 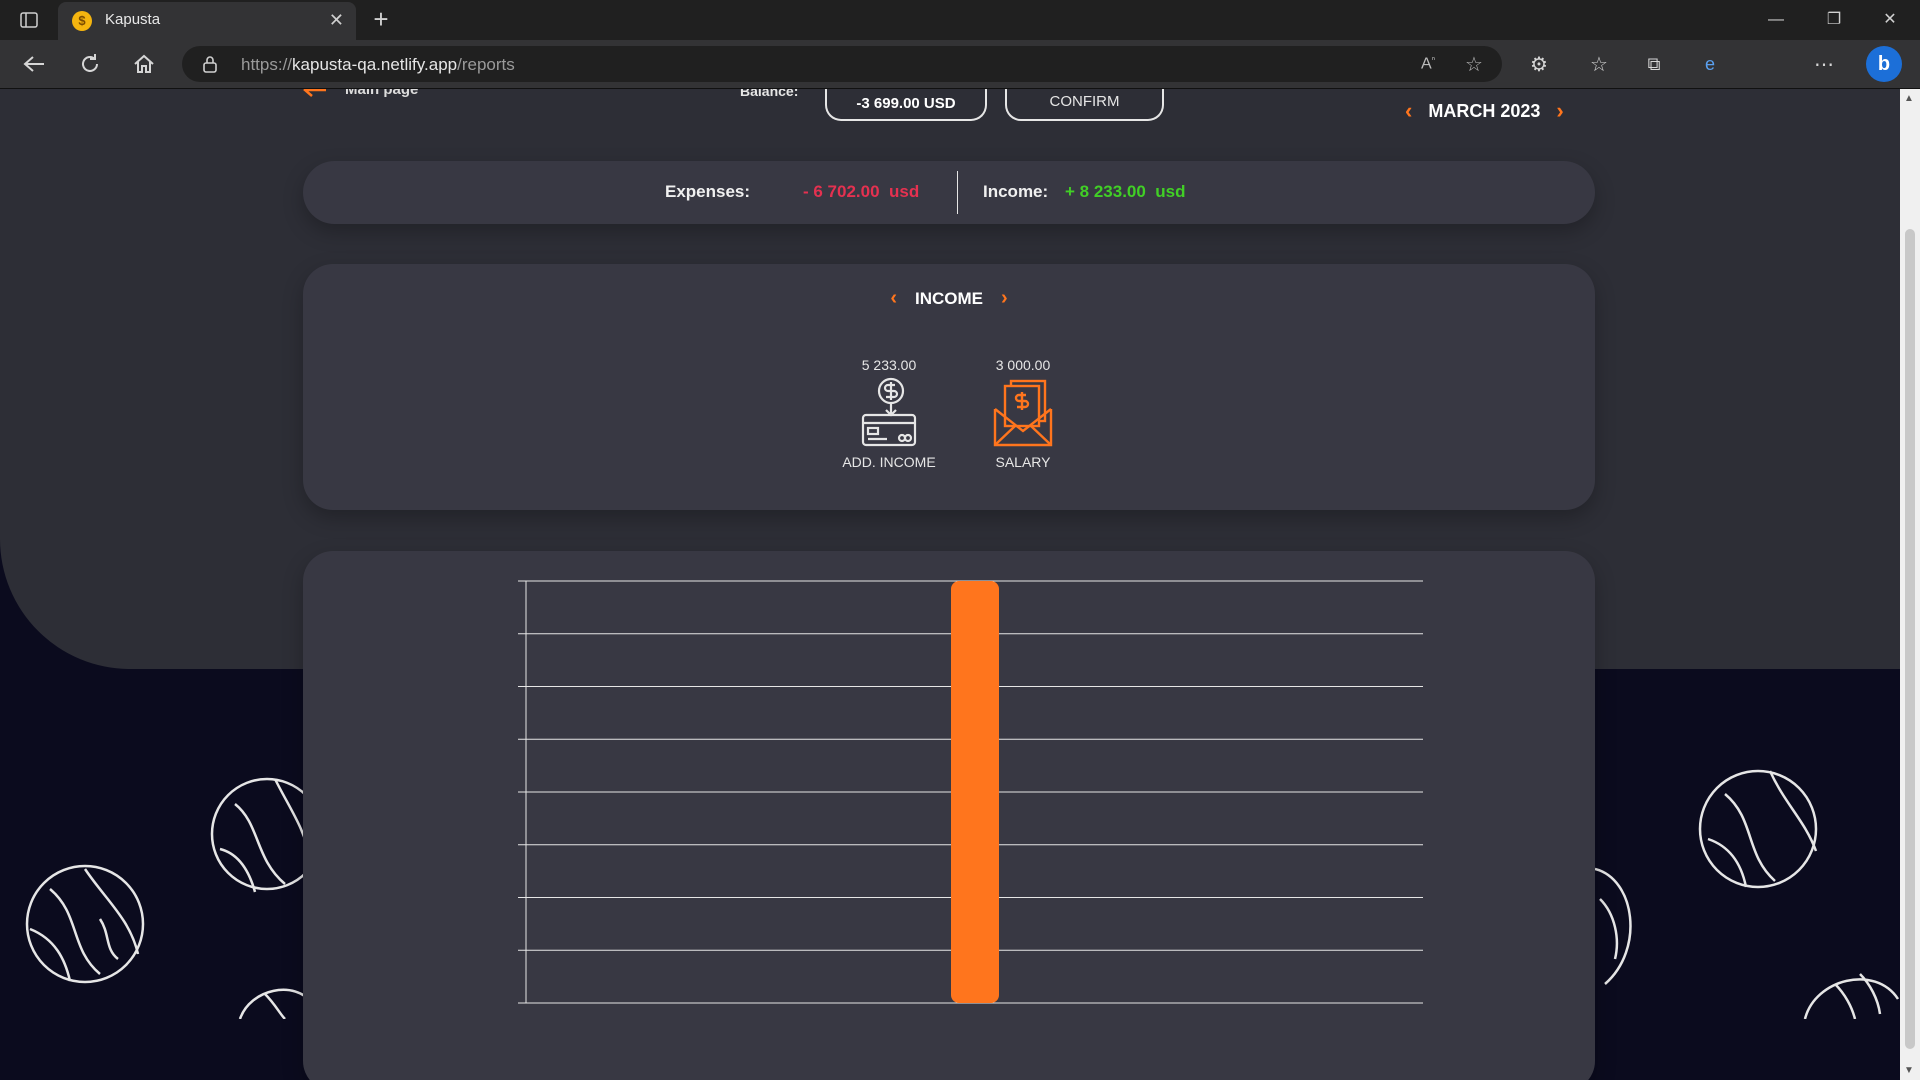 I want to click on minimize-button: —, so click(x=1776, y=20).